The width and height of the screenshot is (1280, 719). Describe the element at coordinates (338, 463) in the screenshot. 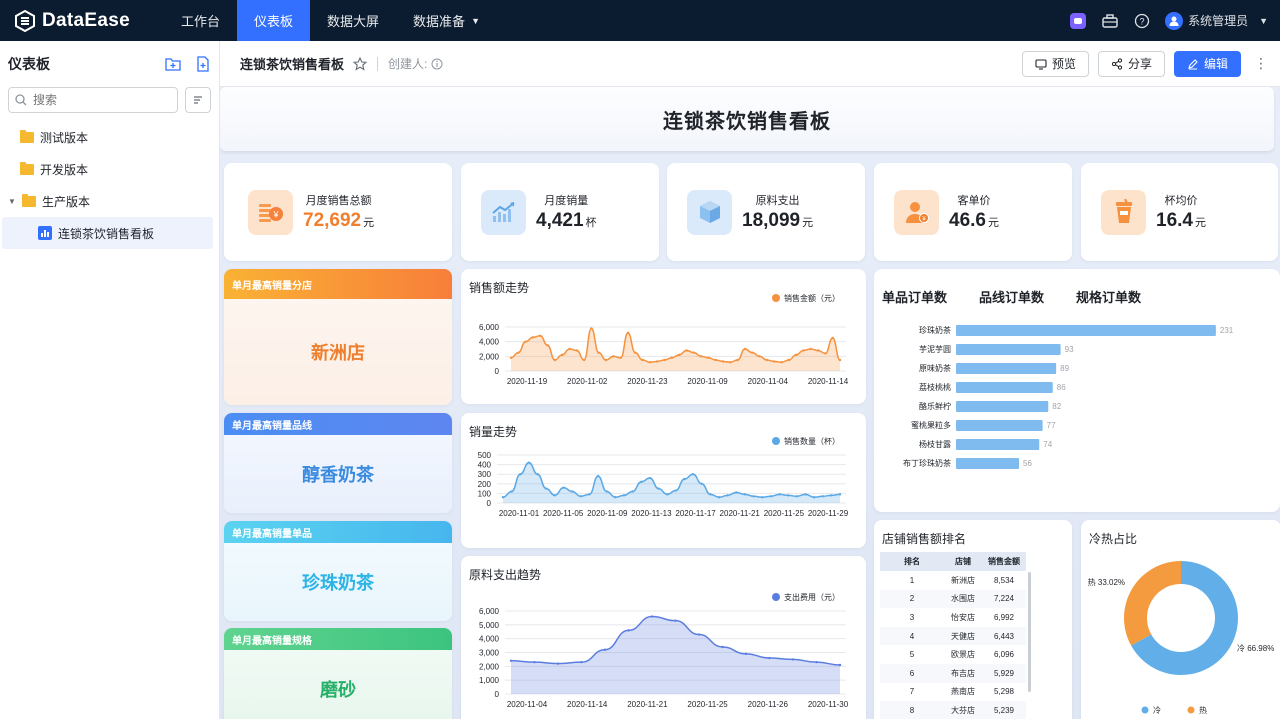

I see `tag-card-top-line: 单月最高销量品线 醇香奶茶` at that location.